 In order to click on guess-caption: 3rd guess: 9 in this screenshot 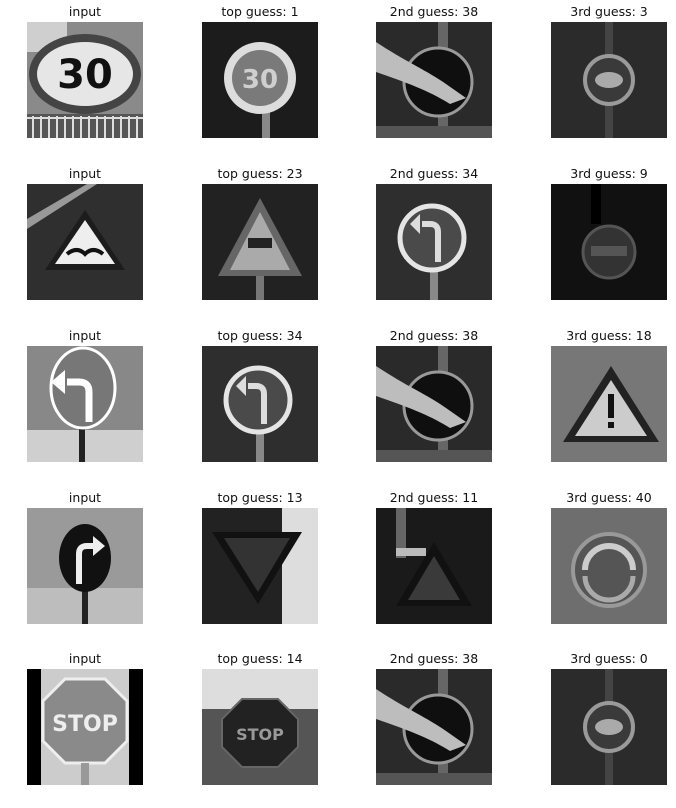, I will do `click(609, 173)`.